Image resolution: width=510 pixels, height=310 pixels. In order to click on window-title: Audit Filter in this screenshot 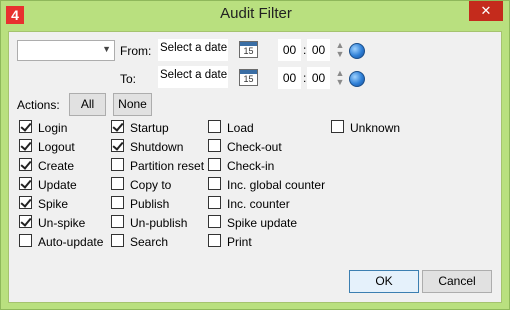, I will do `click(256, 13)`.